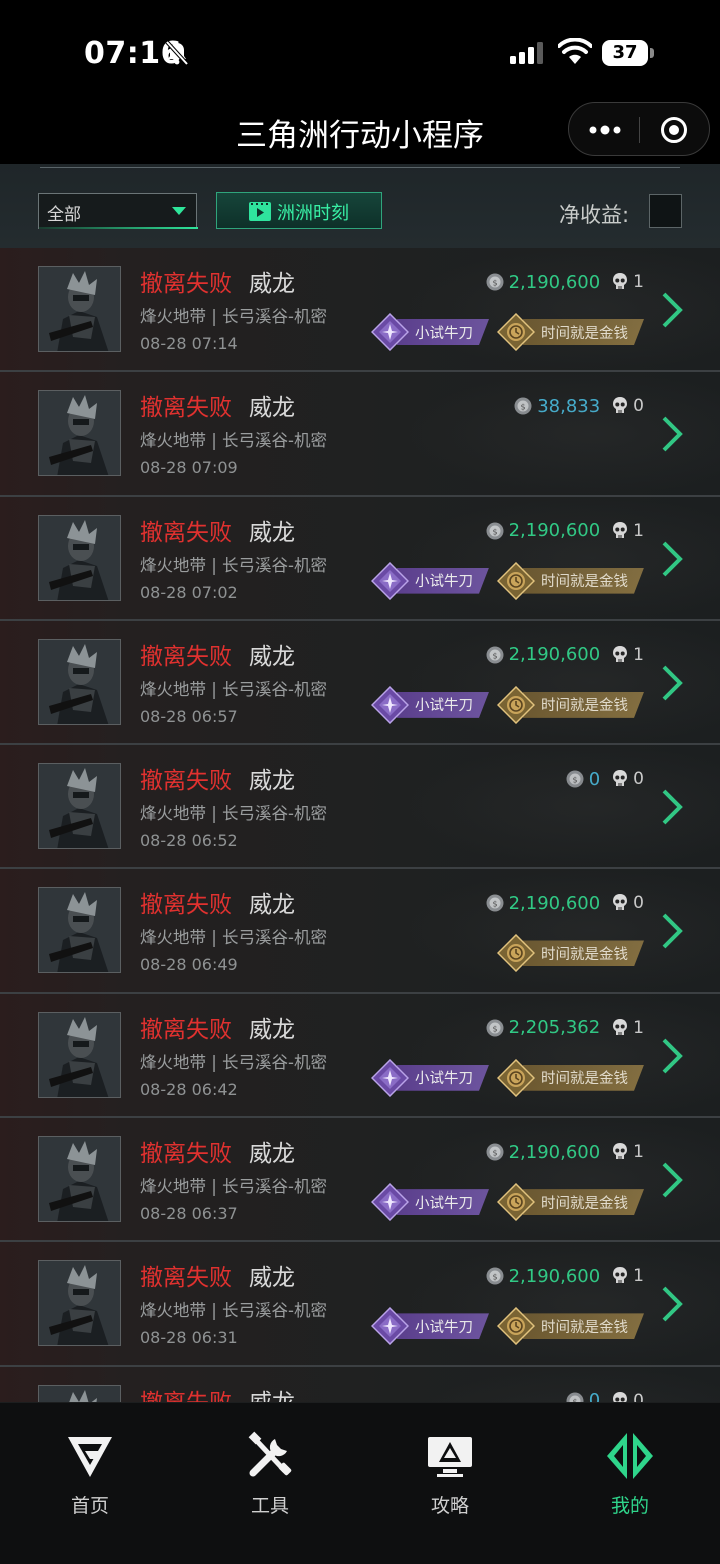 The height and width of the screenshot is (1564, 720). I want to click on match-time: 08-28 06:42, so click(189, 1089).